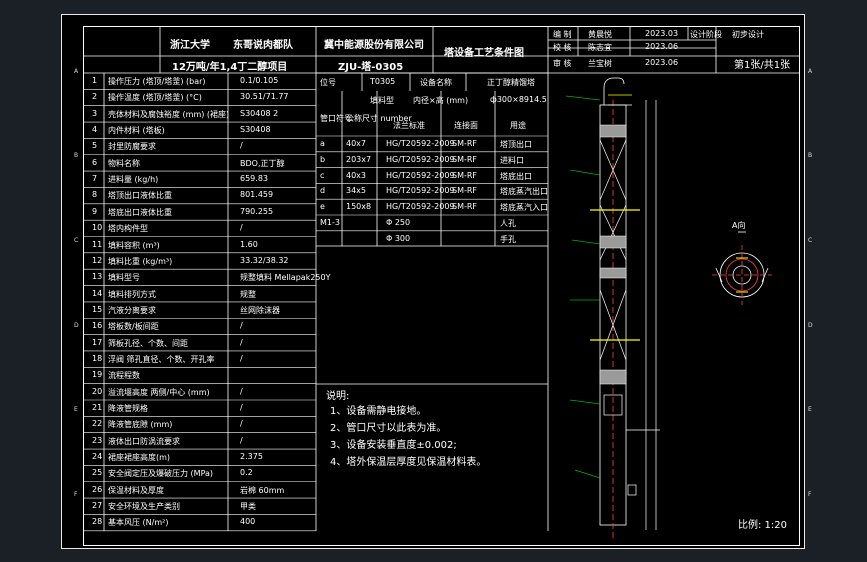 Image resolution: width=867 pixels, height=562 pixels. I want to click on view-label: A向, so click(739, 225).